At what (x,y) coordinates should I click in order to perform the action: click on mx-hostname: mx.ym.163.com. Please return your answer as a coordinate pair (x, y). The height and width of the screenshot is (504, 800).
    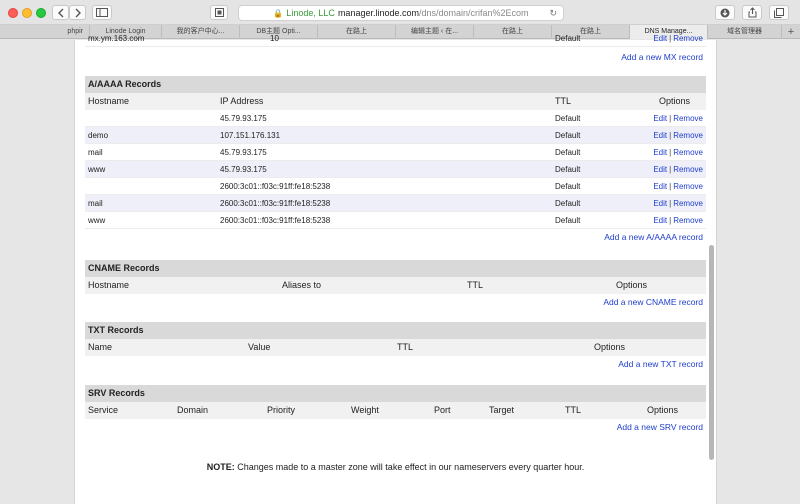
    Looking at the image, I should click on (116, 38).